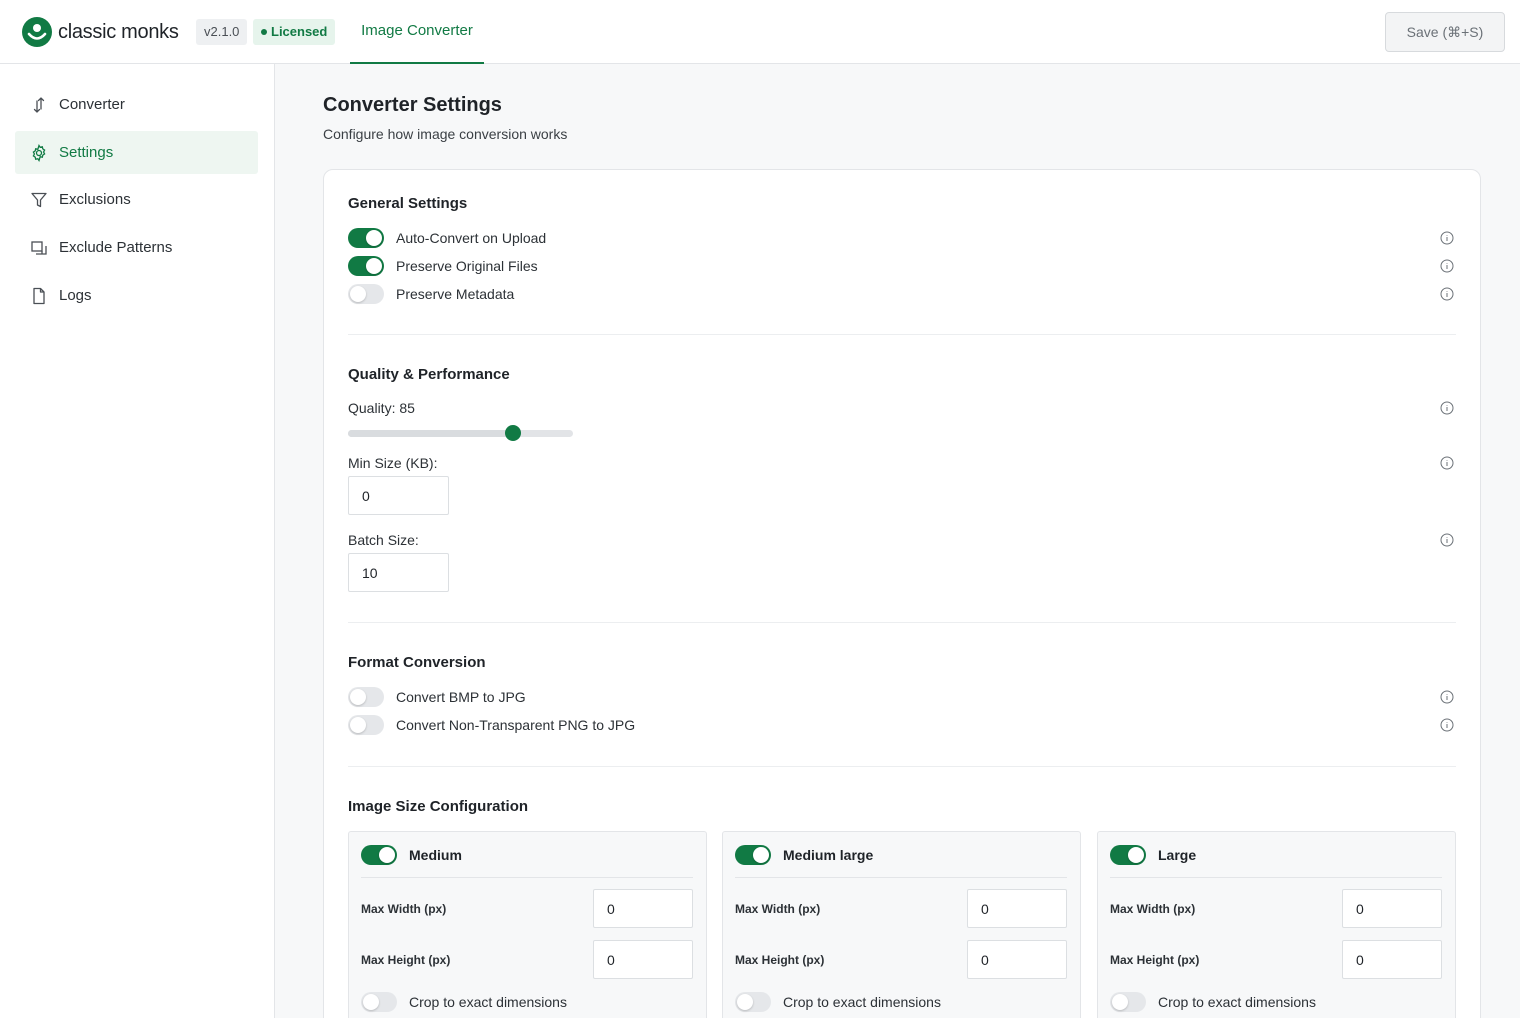  I want to click on tab-image-converter: Image Converter, so click(417, 32).